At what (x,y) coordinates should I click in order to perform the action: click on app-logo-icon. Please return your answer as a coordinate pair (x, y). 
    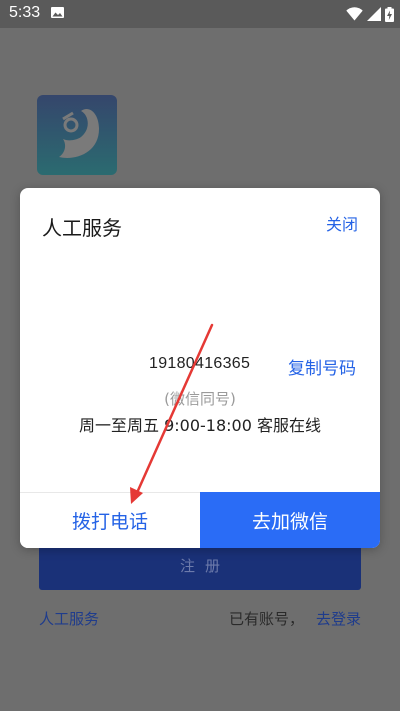
    Looking at the image, I should click on (77, 135).